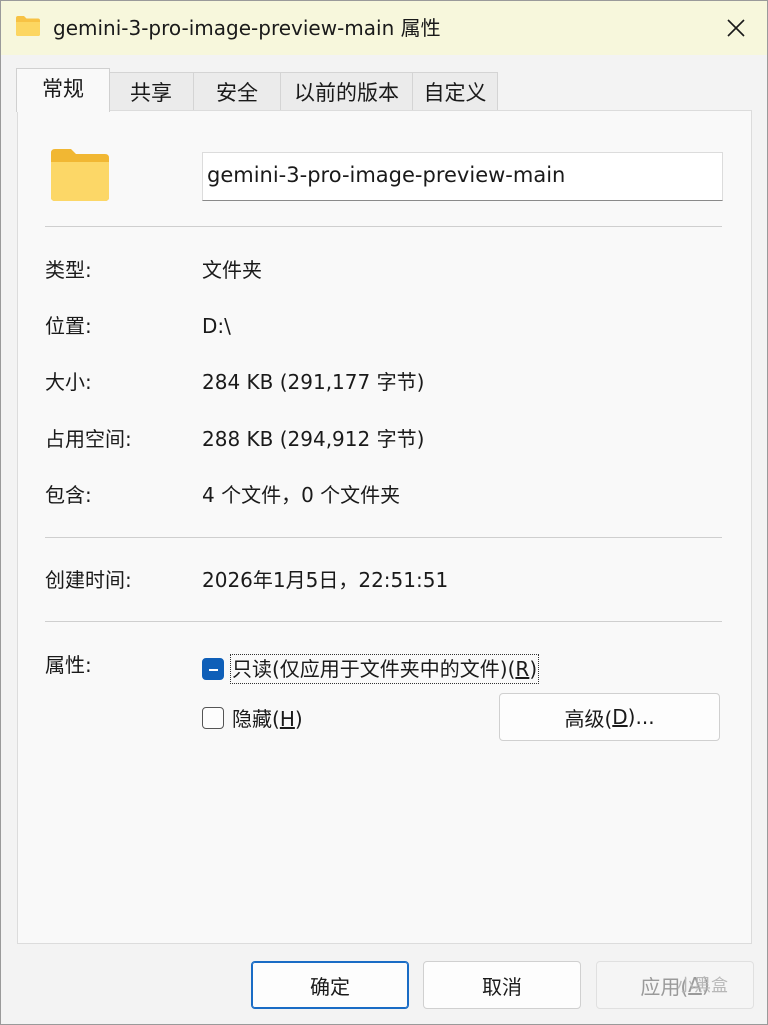 The image size is (768, 1025). Describe the element at coordinates (68, 326) in the screenshot. I see `location-label: 位置:` at that location.